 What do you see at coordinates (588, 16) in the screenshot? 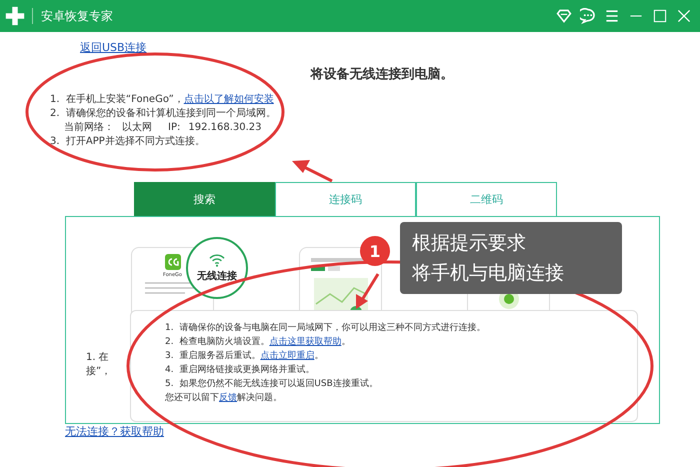
I see `chat-icon` at bounding box center [588, 16].